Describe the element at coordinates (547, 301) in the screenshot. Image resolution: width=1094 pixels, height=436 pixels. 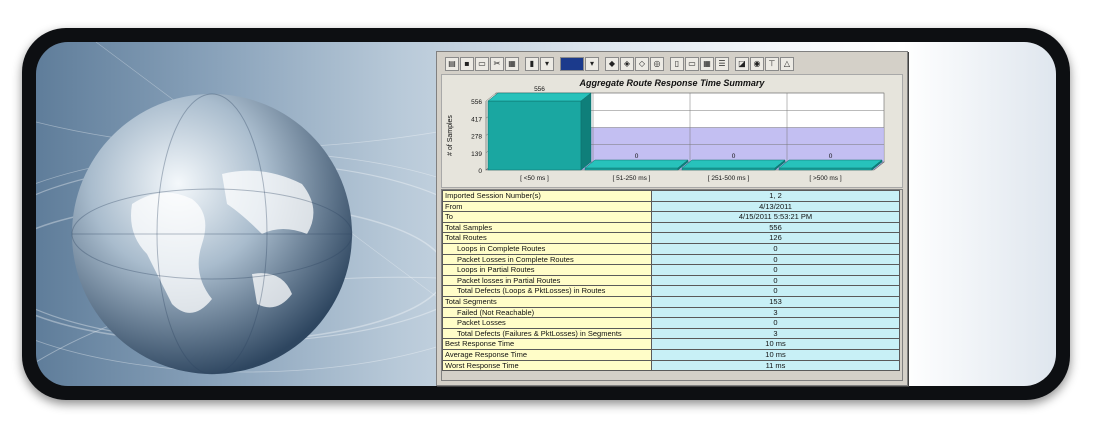
I see `row-label: Total Segments` at that location.